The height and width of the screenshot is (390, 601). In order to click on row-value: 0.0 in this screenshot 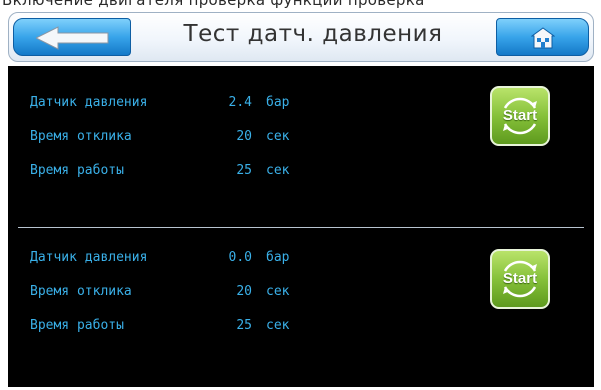, I will do `click(240, 257)`.